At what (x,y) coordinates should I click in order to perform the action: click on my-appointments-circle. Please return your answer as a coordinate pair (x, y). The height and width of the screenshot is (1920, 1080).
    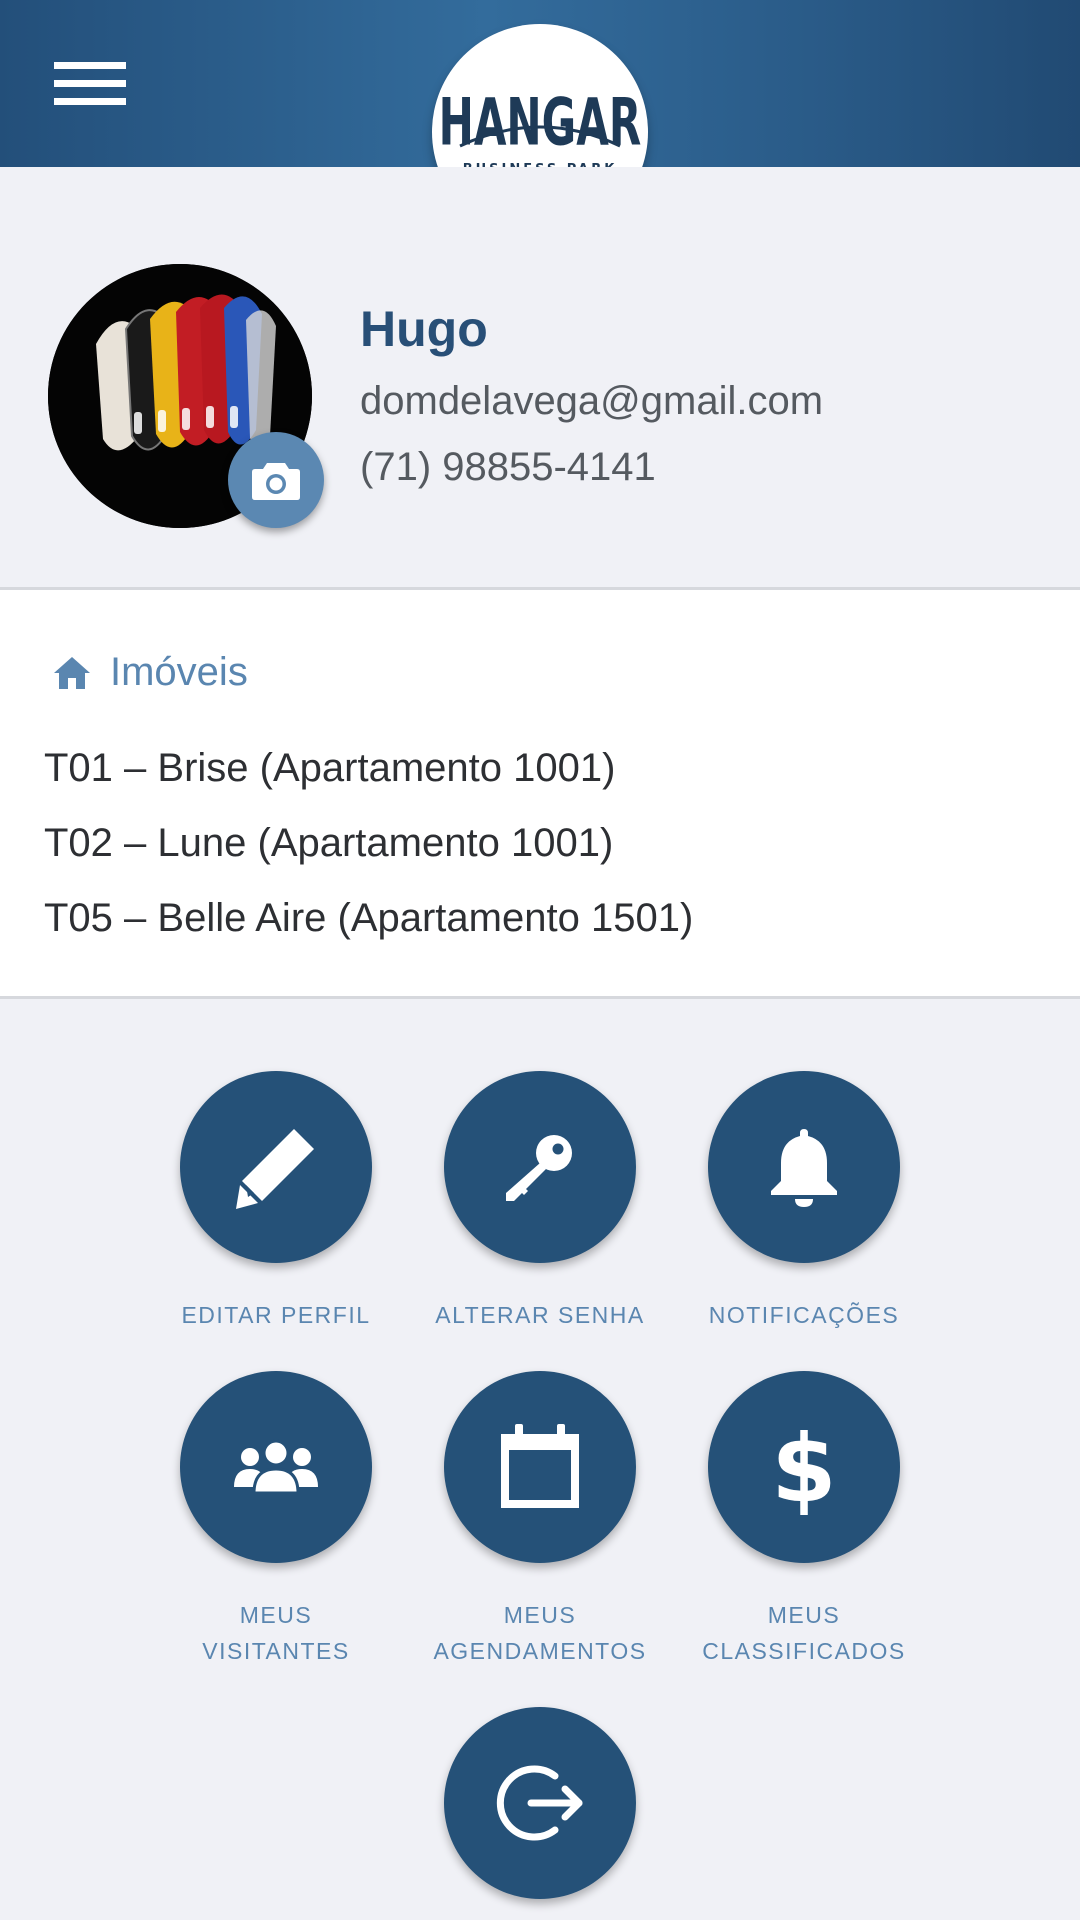
    Looking at the image, I should click on (540, 1467).